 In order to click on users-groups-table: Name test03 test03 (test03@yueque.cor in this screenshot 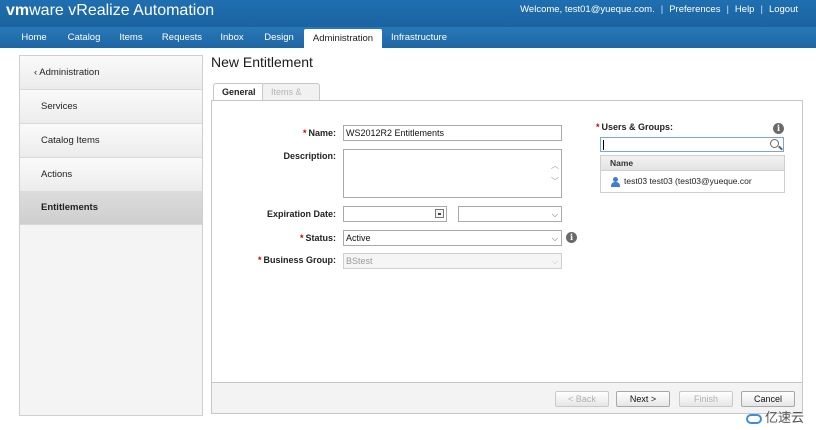, I will do `click(692, 174)`.